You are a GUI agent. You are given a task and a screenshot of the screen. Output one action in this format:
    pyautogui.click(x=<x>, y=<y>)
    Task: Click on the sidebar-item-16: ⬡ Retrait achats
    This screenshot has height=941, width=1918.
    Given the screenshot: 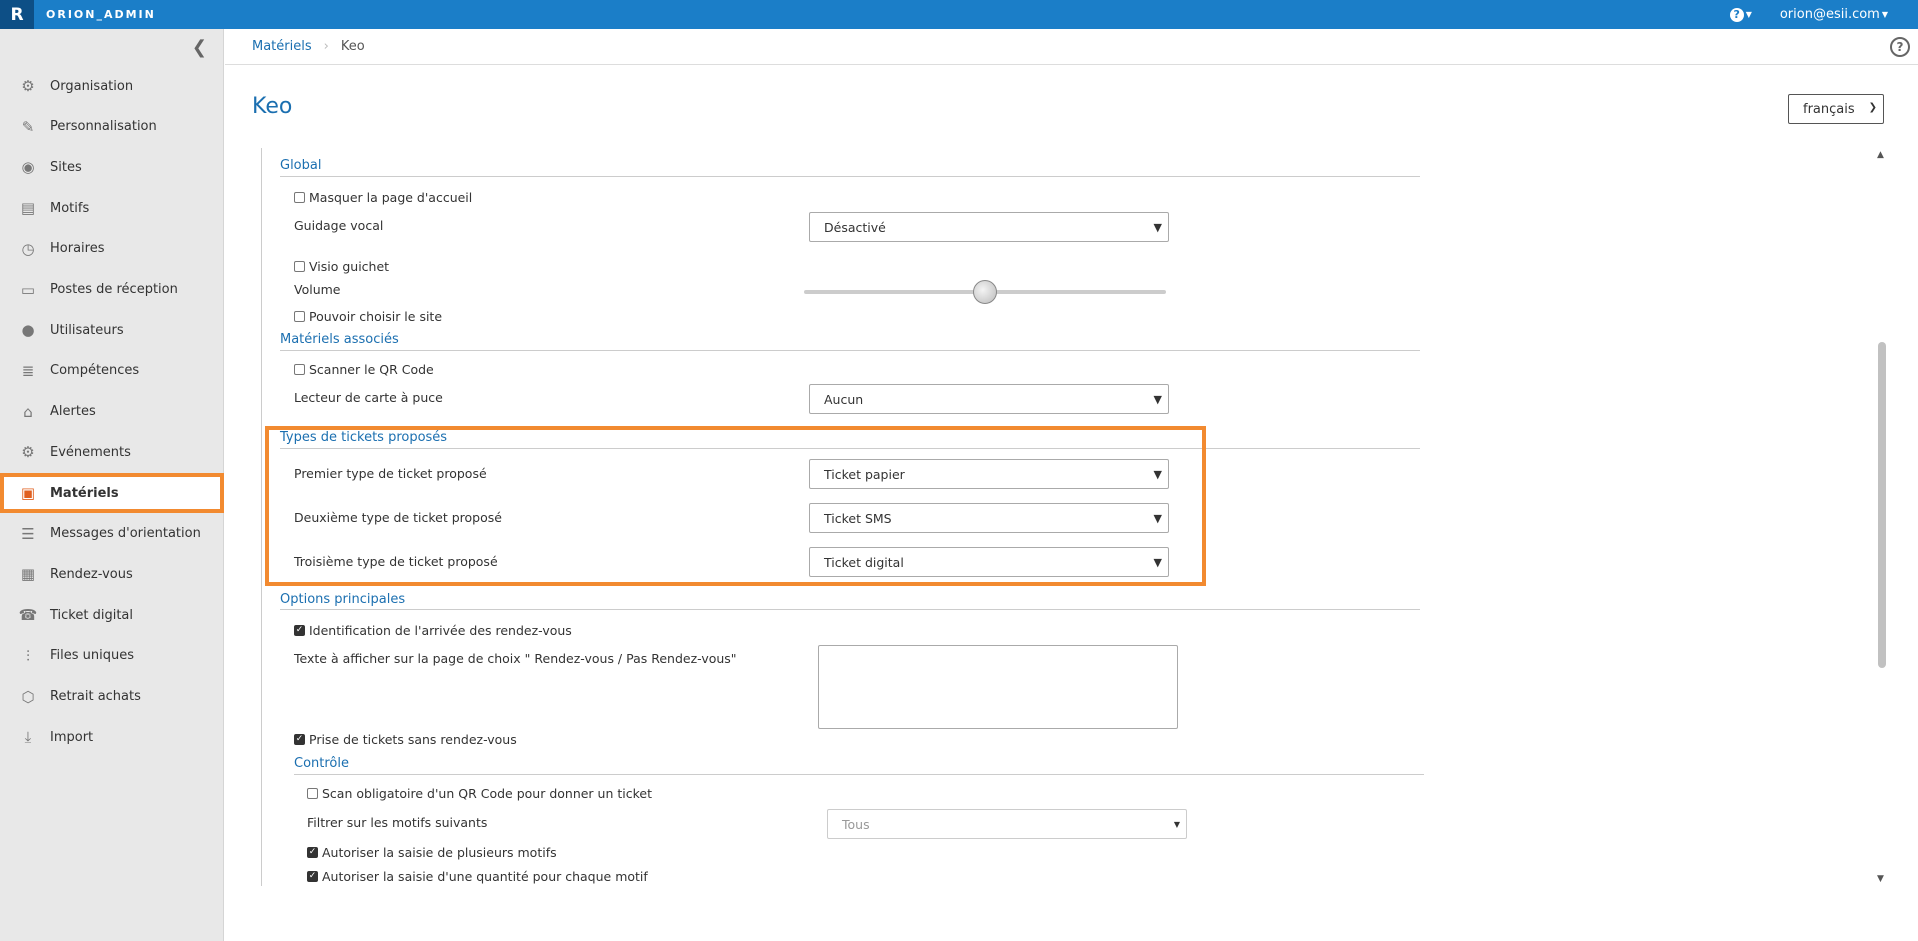 What is the action you would take?
    pyautogui.click(x=112, y=697)
    